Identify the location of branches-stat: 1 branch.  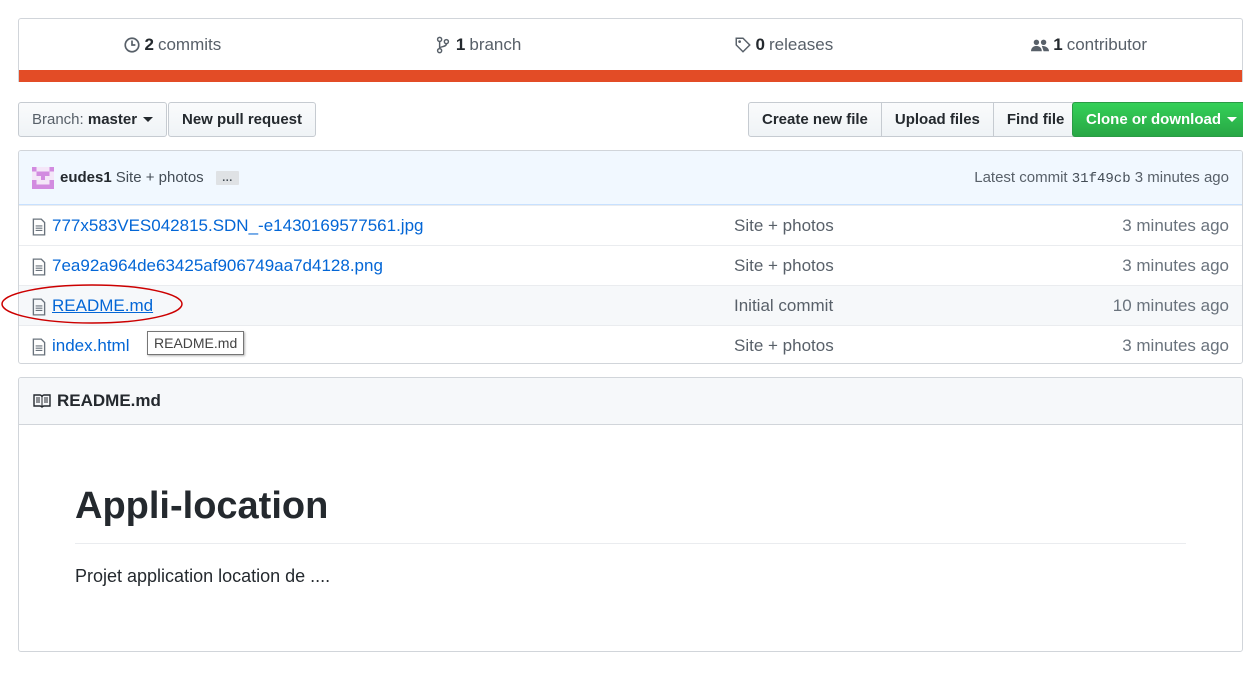
(478, 45).